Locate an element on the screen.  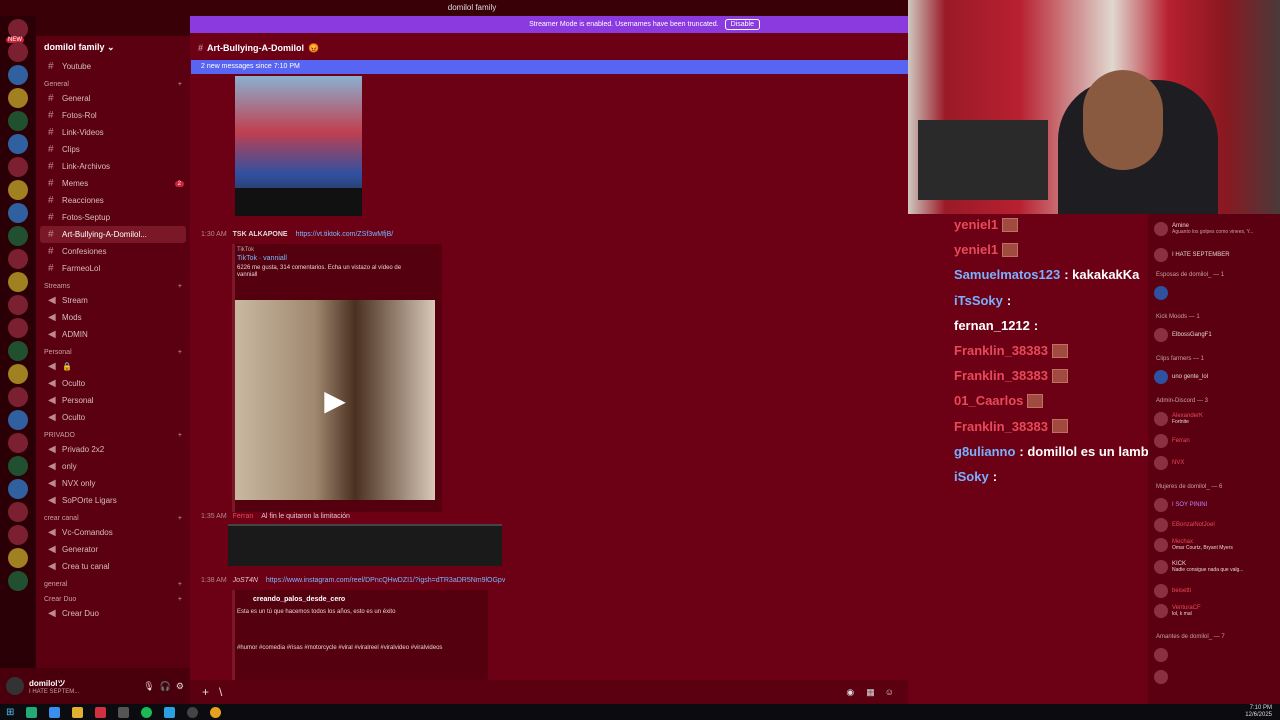
microphone-icon: 🎙 is located at coordinates (148, 686).